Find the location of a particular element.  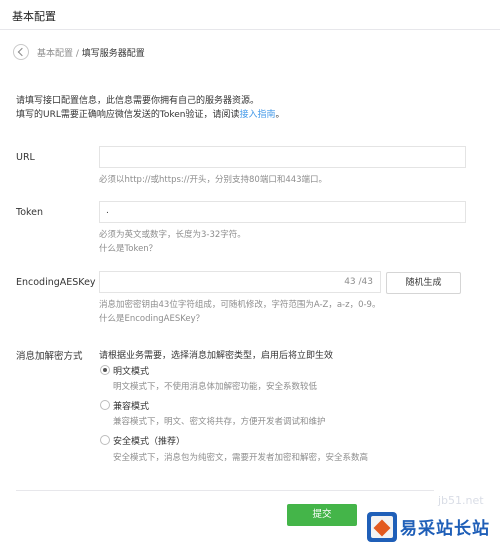

token-help-link: 什么是Token？ is located at coordinates (128, 248).